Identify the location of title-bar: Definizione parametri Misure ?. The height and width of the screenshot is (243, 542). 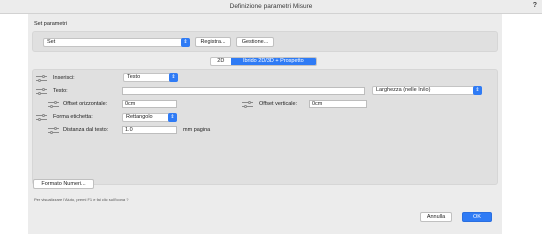
(271, 7).